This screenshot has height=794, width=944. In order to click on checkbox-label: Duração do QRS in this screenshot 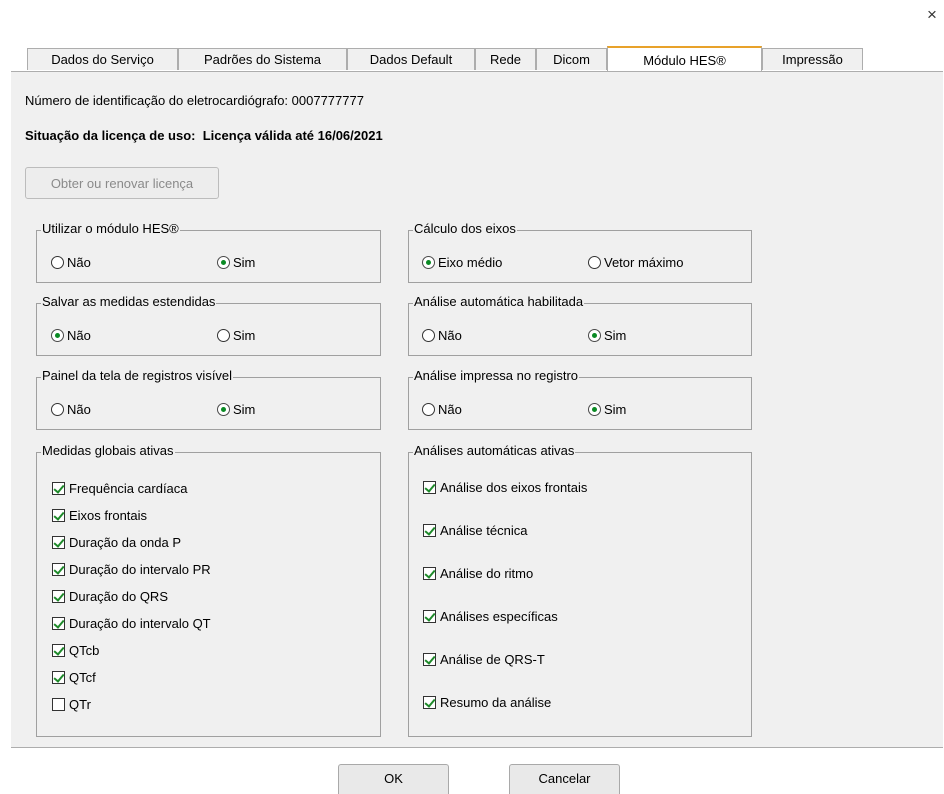, I will do `click(118, 596)`.